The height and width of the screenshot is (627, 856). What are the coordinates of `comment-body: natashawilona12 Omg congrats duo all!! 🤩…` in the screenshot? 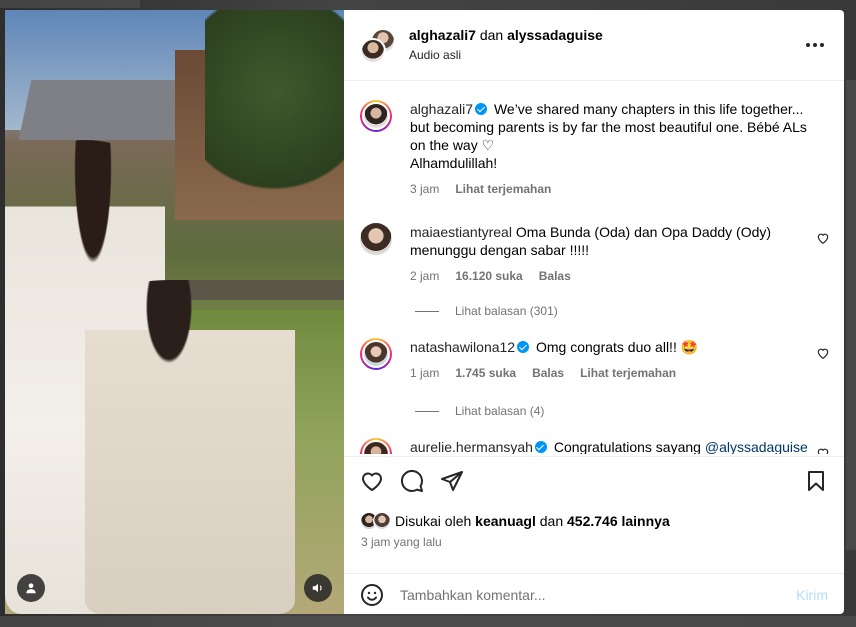 It's located at (610, 360).